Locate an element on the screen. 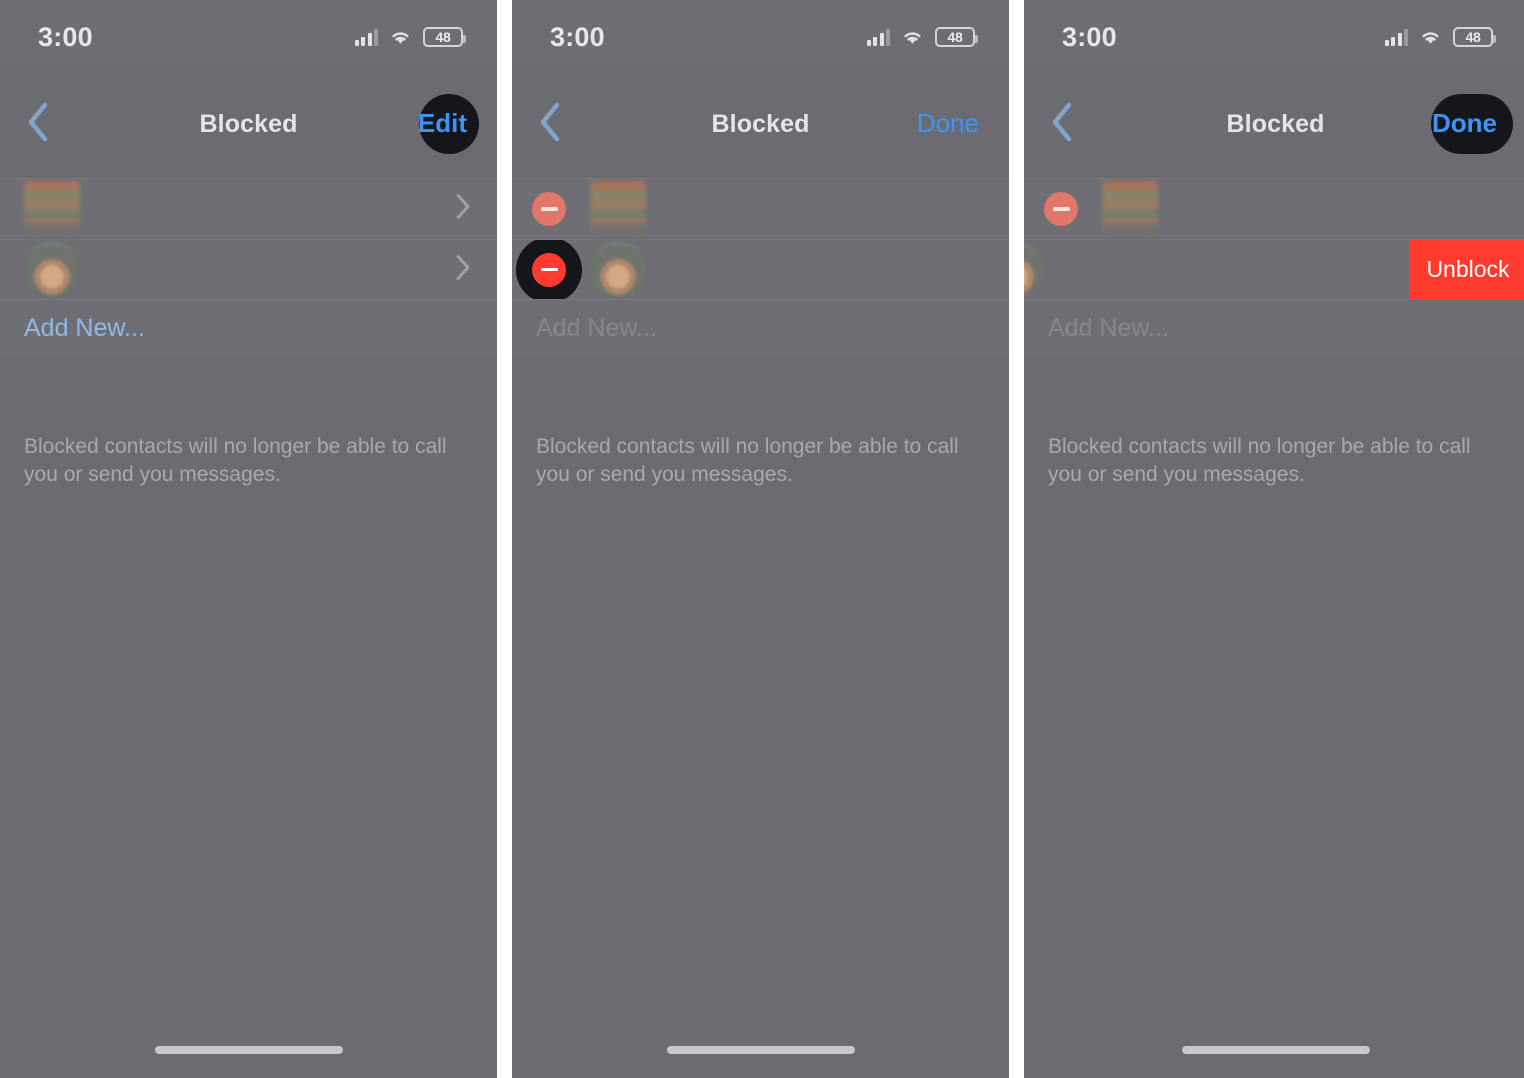  done-button: Done is located at coordinates (963, 123).